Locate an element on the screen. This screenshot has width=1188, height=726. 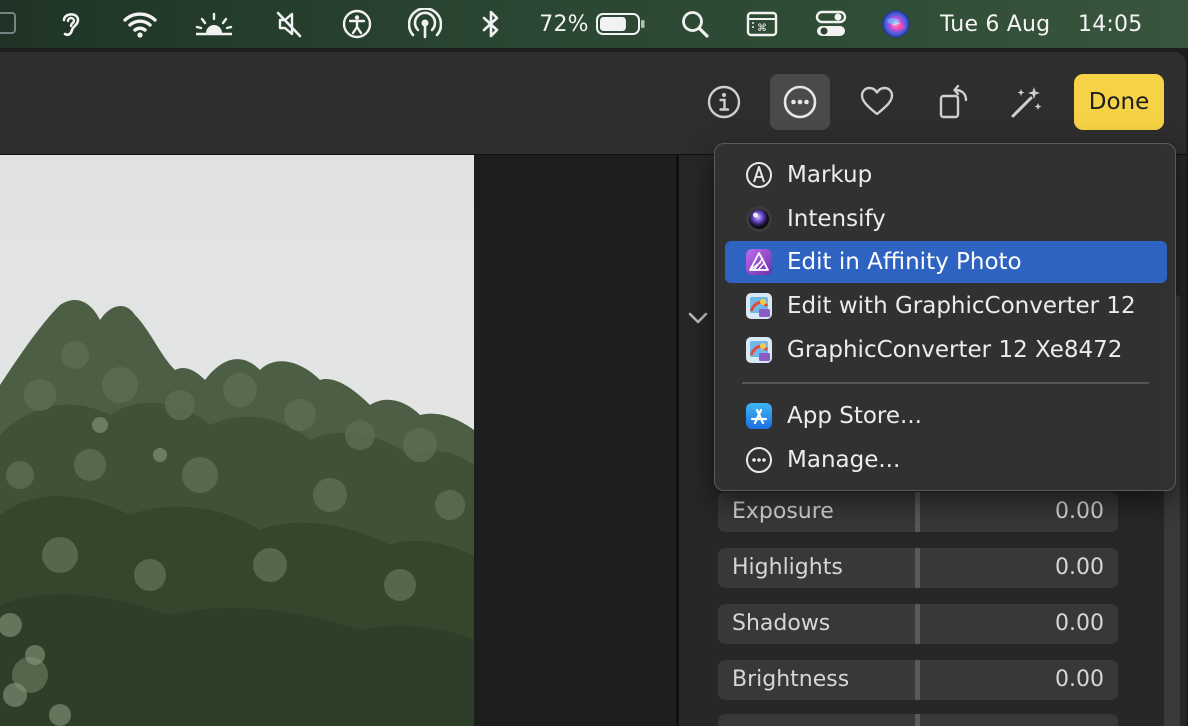
bluetooth-icon is located at coordinates (491, 24).